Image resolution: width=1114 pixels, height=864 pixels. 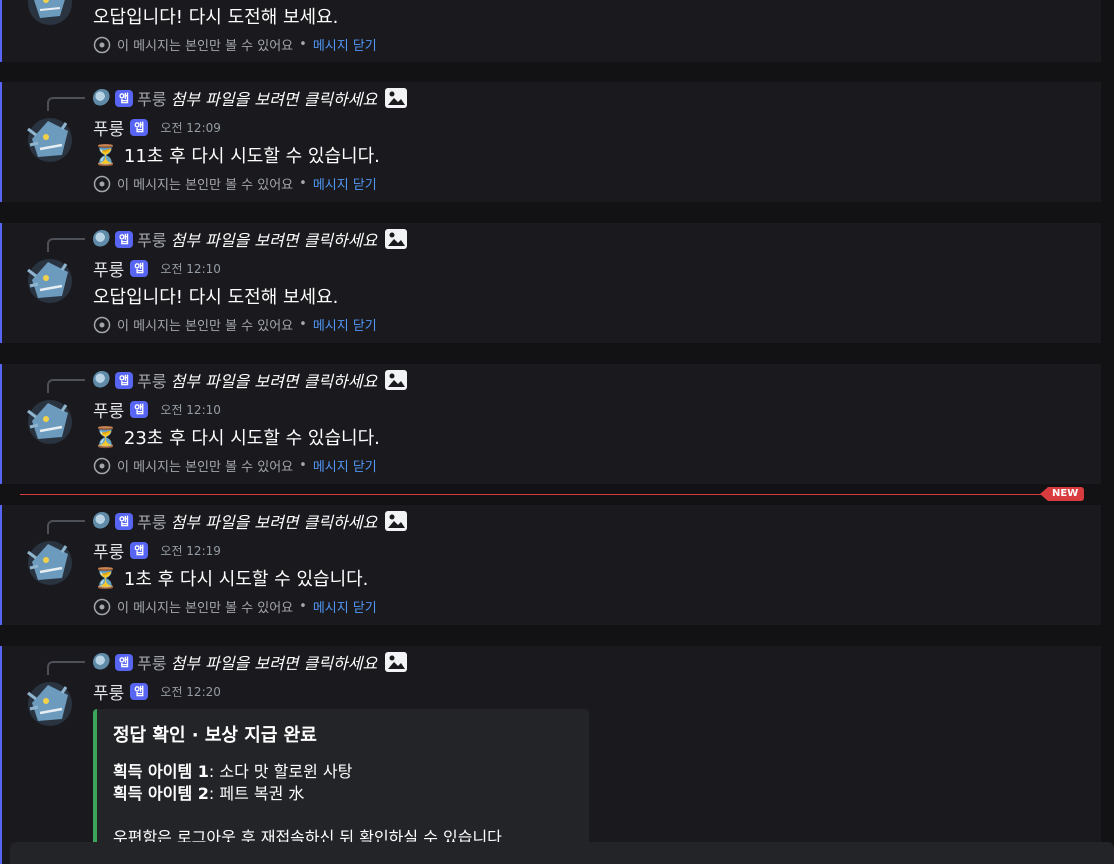 I want to click on item-2-label: 획득 아이템 2, so click(x=161, y=793).